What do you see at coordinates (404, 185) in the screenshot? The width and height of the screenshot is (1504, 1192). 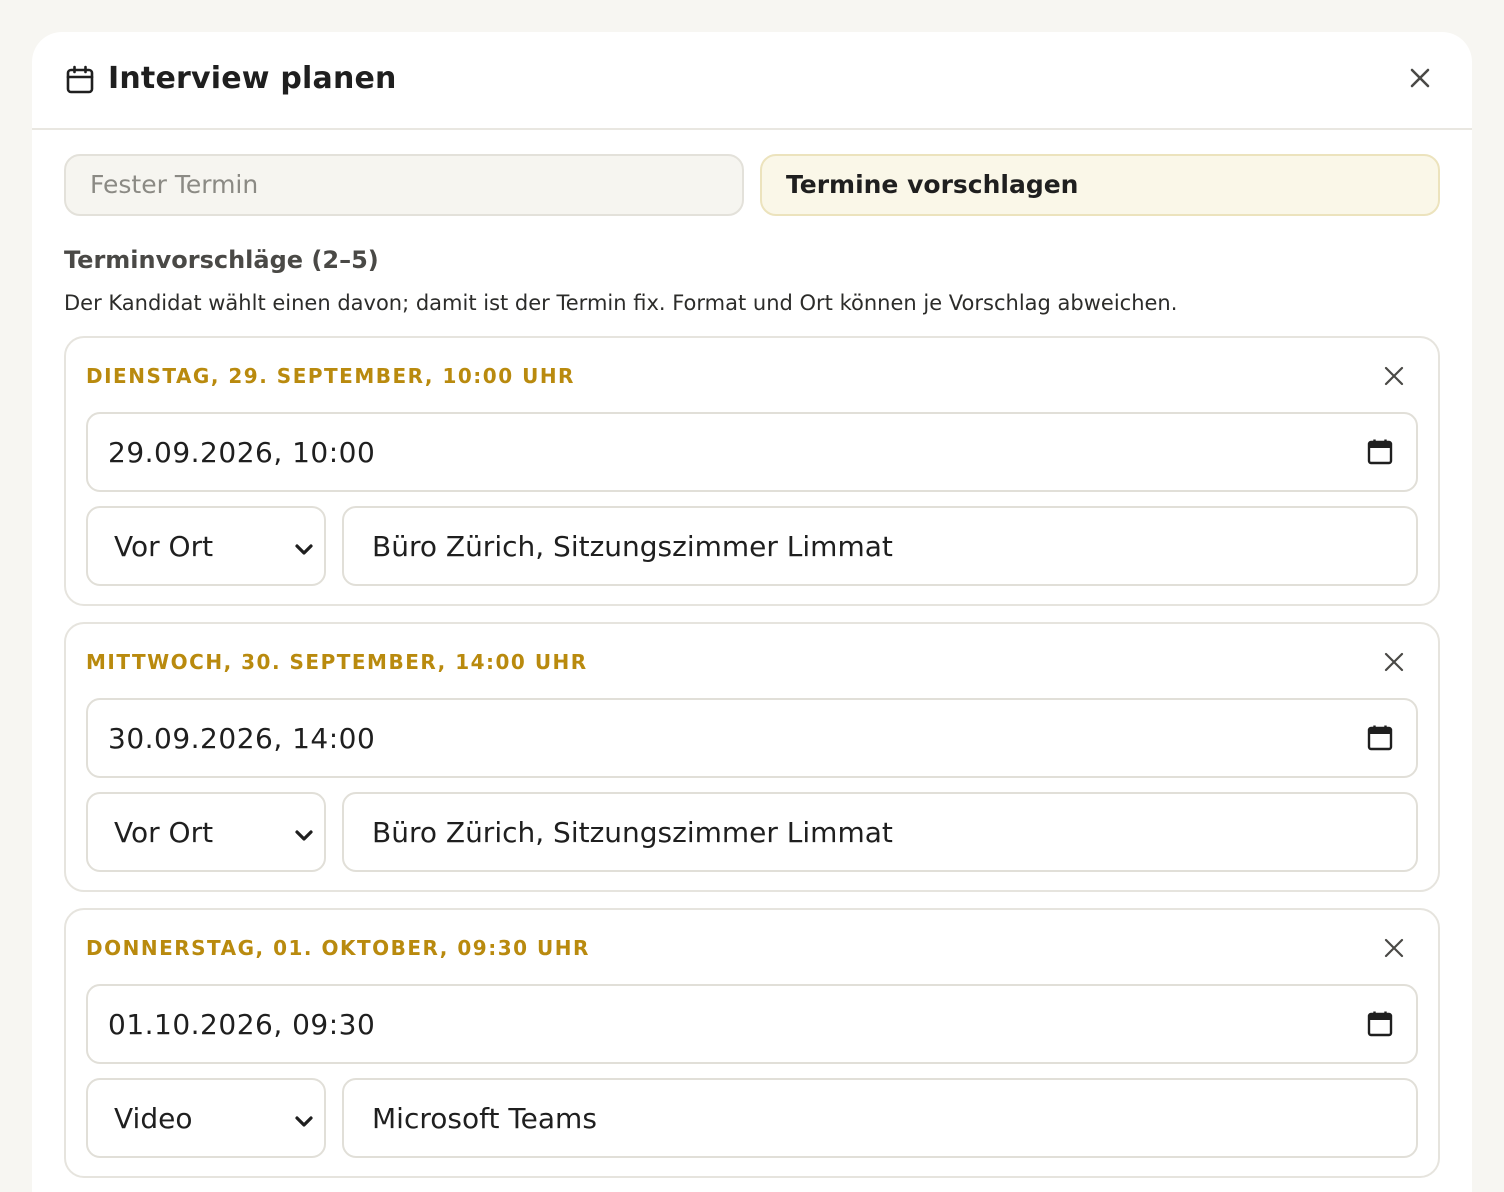 I see `fixed-date-option: Fester Termin` at bounding box center [404, 185].